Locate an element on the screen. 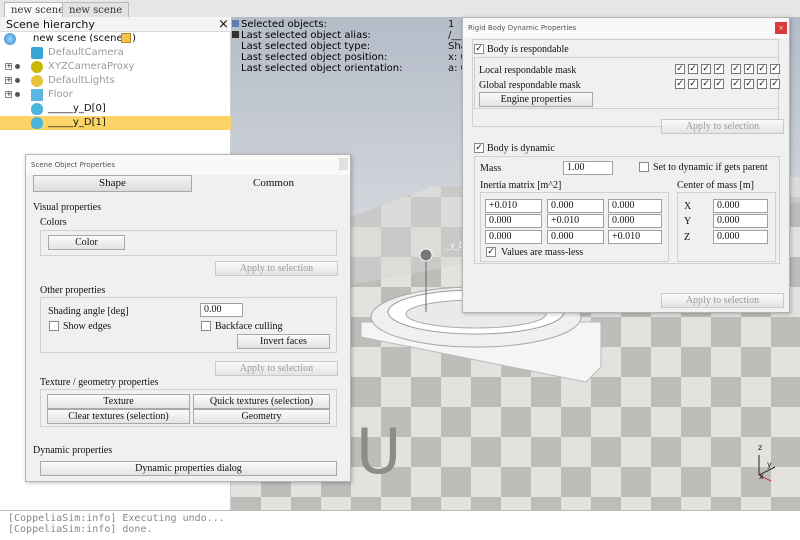 This screenshot has width=800, height=540. info-label: Selected objects: is located at coordinates (284, 24).